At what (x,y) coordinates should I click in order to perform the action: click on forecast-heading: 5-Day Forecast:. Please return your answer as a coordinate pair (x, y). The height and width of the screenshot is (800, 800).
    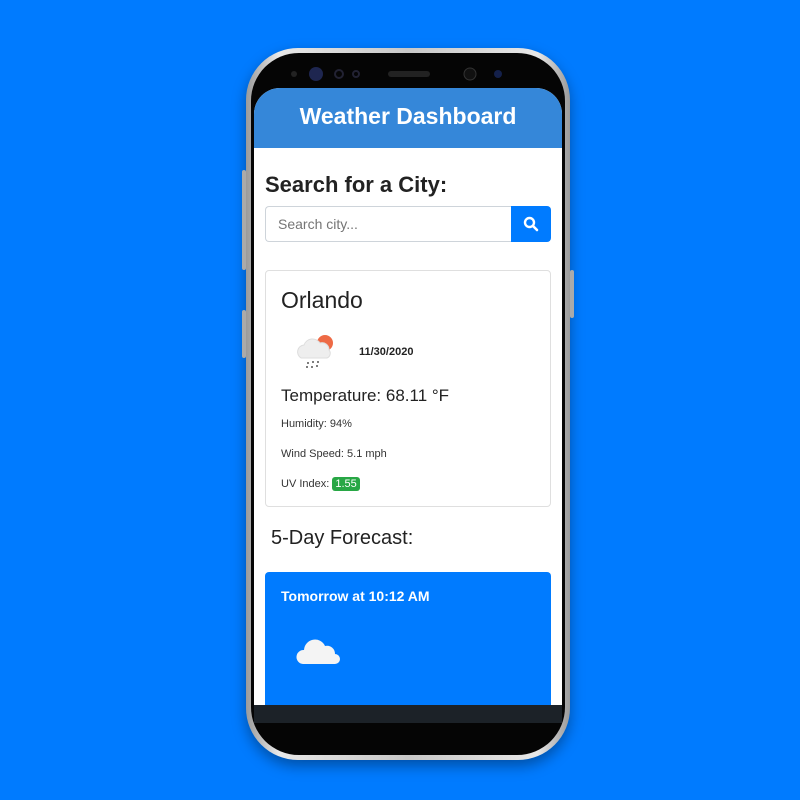
    Looking at the image, I should click on (342, 538).